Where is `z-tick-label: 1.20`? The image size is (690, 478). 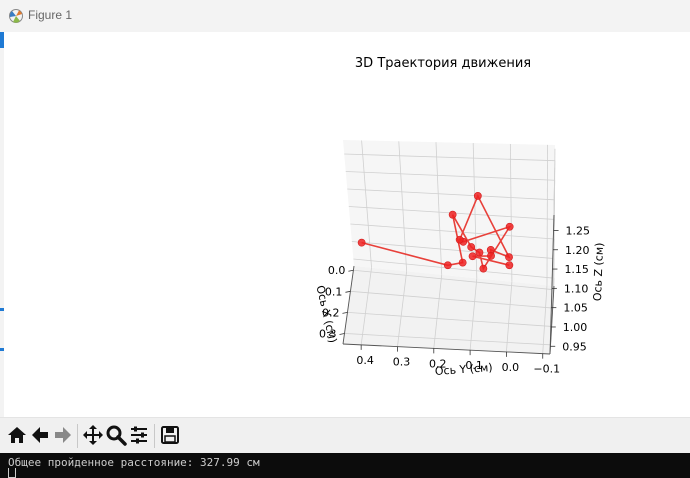 z-tick-label: 1.20 is located at coordinates (577, 250).